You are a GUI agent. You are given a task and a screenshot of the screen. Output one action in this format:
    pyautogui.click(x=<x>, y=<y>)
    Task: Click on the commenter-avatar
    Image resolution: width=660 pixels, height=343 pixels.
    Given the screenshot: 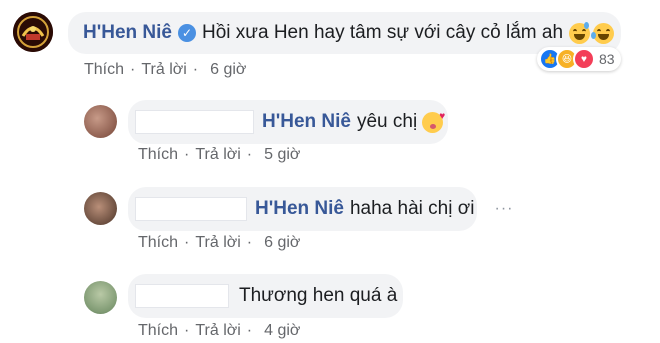 What is the action you would take?
    pyautogui.click(x=33, y=32)
    